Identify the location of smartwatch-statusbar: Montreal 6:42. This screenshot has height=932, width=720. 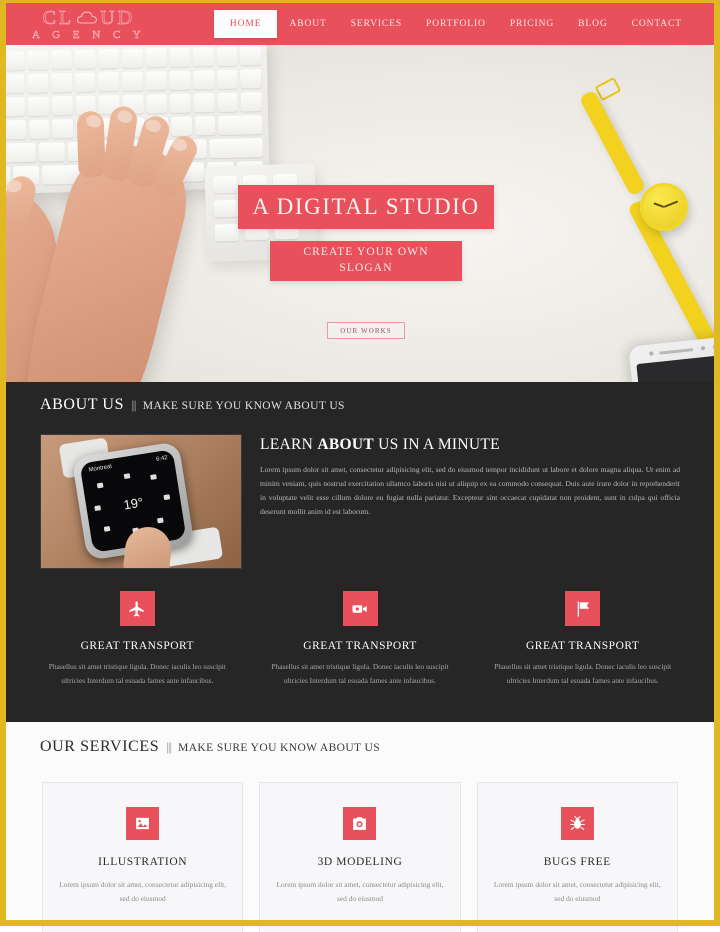
(128, 464).